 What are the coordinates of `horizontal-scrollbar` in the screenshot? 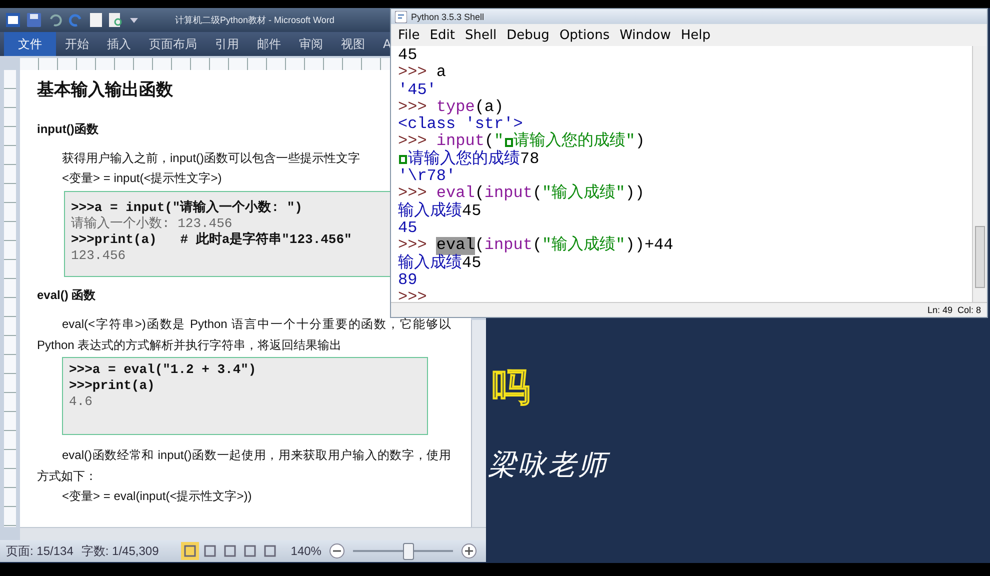 It's located at (253, 533).